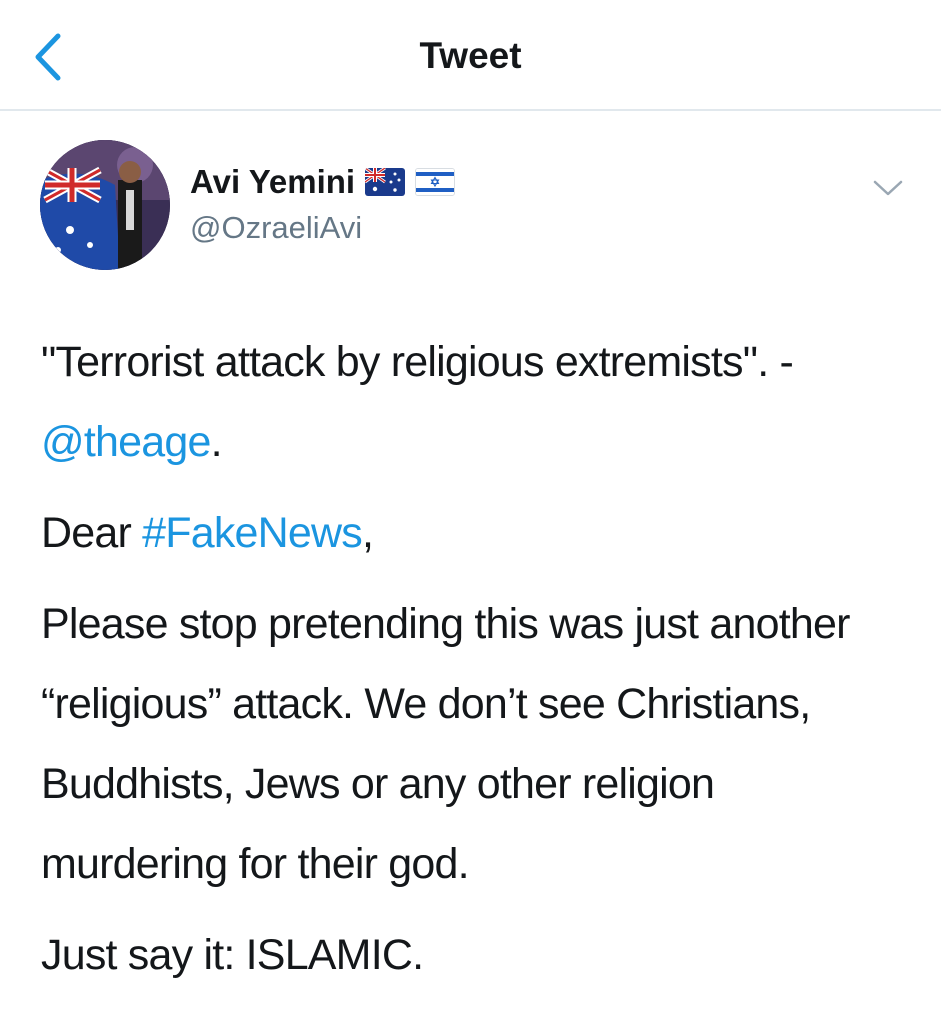 Image resolution: width=941 pixels, height=1024 pixels. Describe the element at coordinates (216, 442) in the screenshot. I see `tweet-period: .` at that location.